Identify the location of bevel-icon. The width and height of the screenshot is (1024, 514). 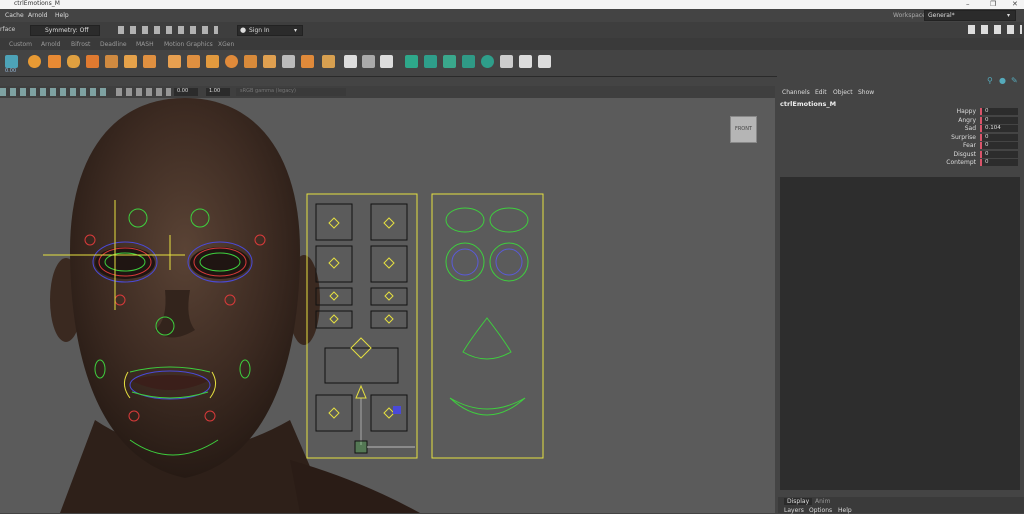
(174, 61).